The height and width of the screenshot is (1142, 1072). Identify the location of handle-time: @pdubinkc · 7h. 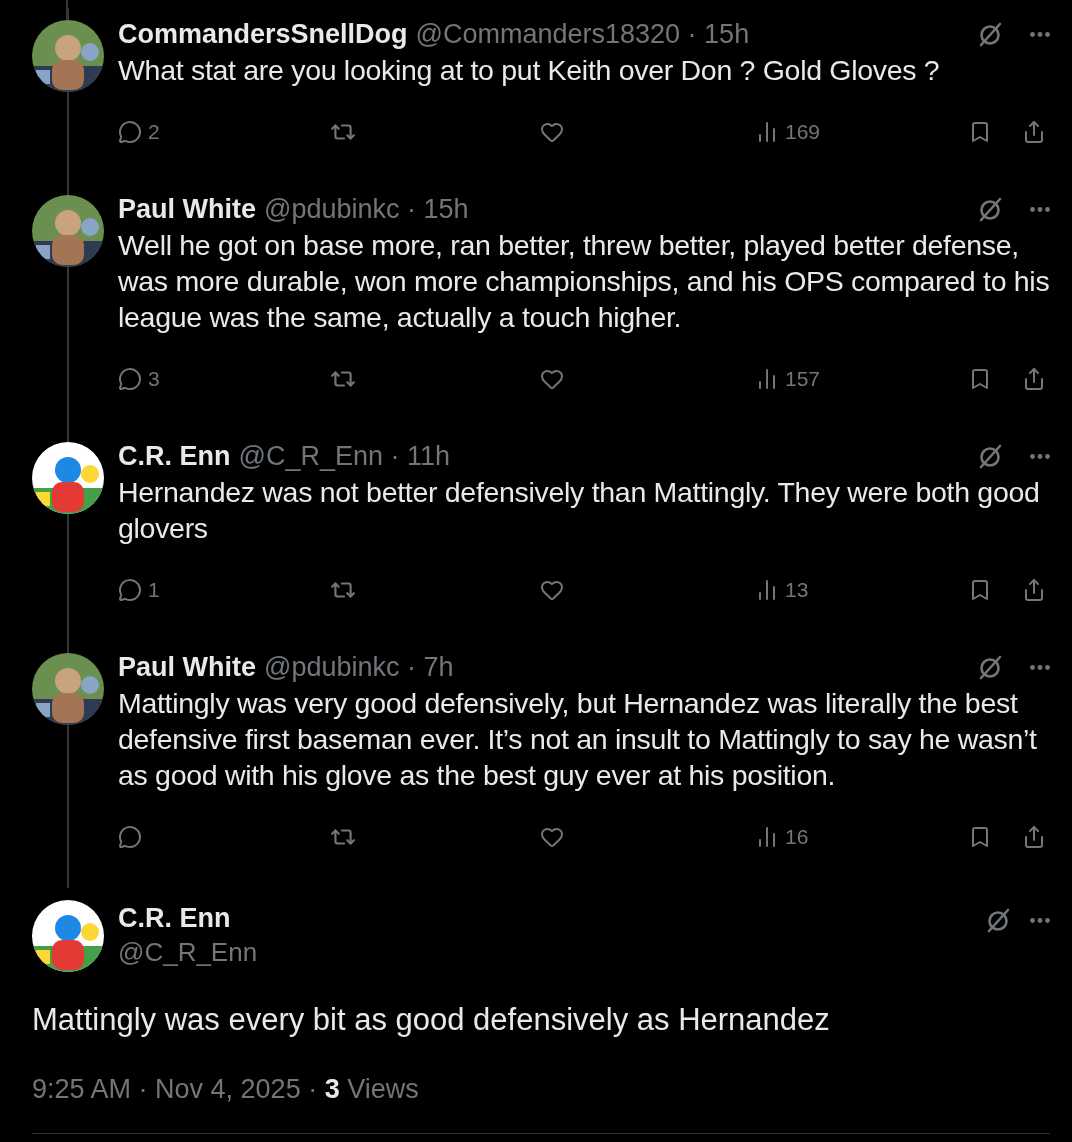
(359, 667).